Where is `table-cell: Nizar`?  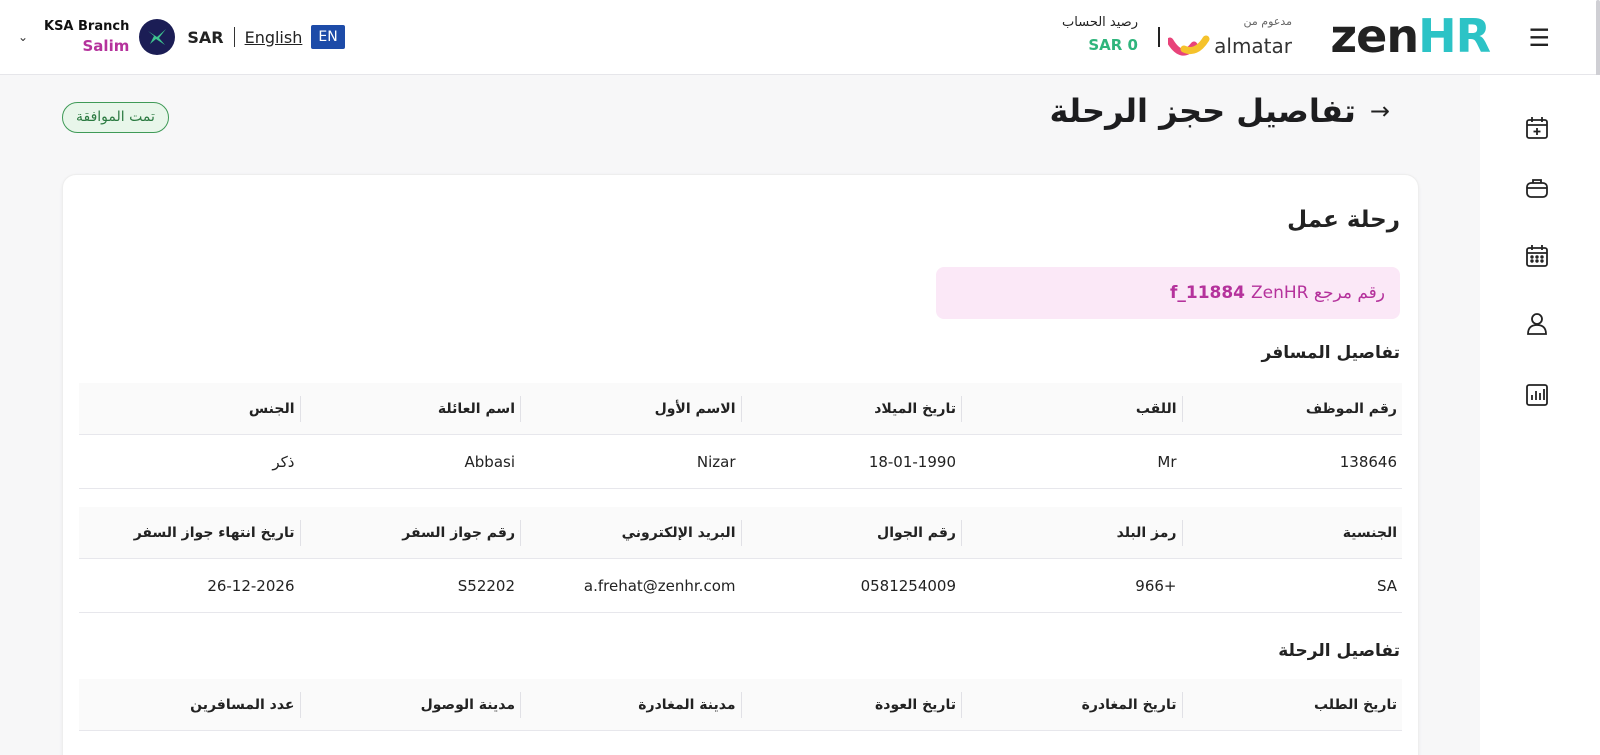
table-cell: Nizar is located at coordinates (716, 461).